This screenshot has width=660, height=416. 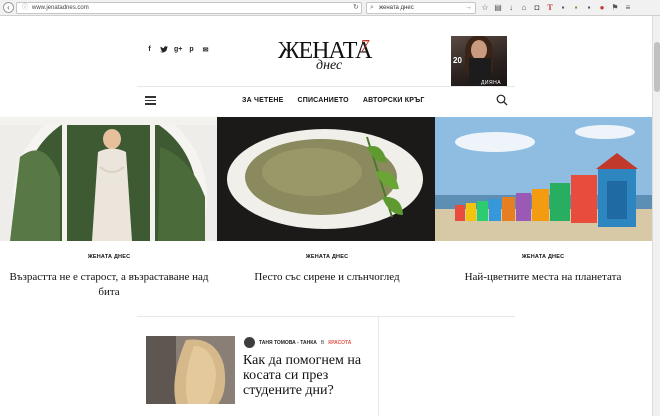 What do you see at coordinates (556, 7) in the screenshot?
I see `toolbar-icons: ☆ ▤ ↓ ⌂ ◘ T ▪ ▪ ▪ ● ⚑ ≡` at bounding box center [556, 7].